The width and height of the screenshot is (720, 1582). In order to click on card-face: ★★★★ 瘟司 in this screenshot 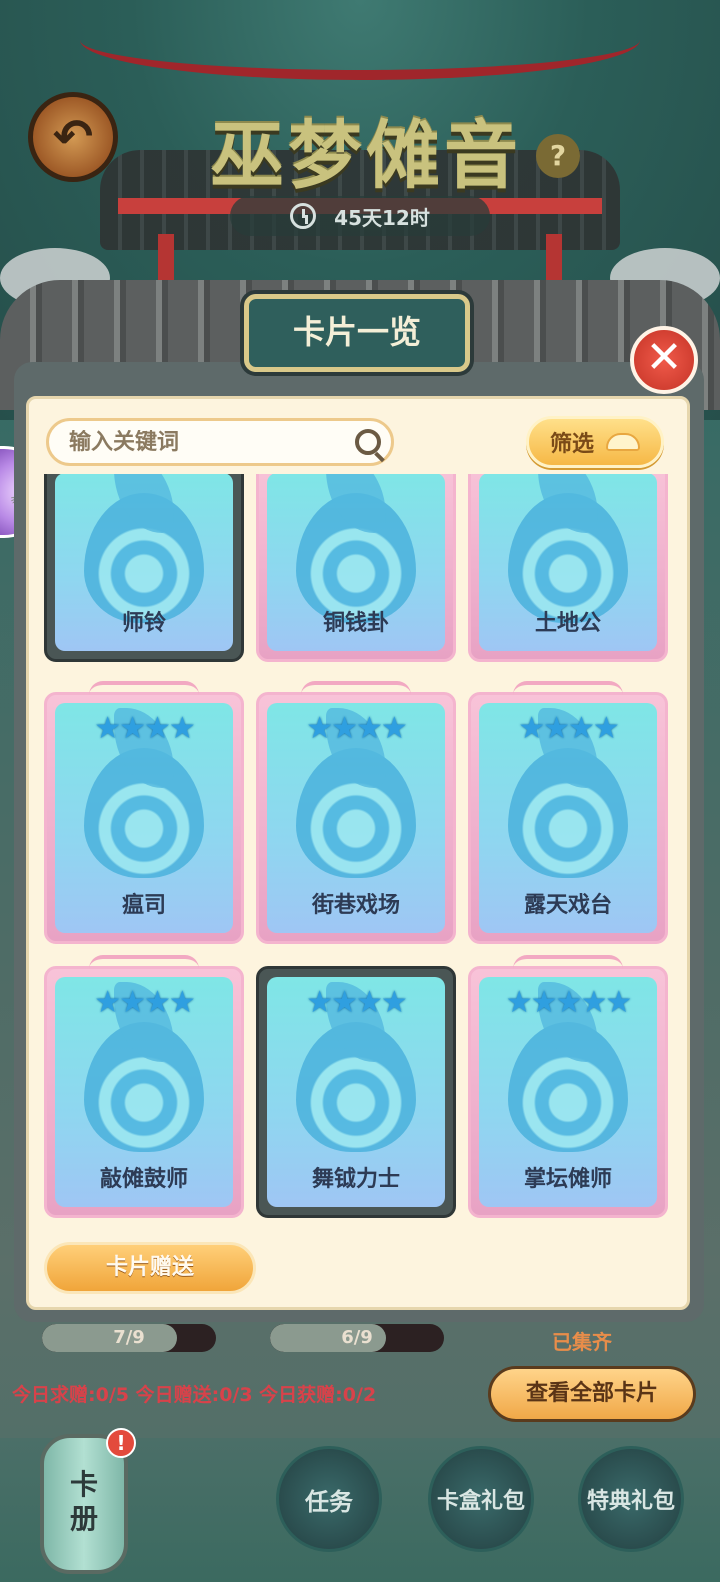, I will do `click(144, 818)`.